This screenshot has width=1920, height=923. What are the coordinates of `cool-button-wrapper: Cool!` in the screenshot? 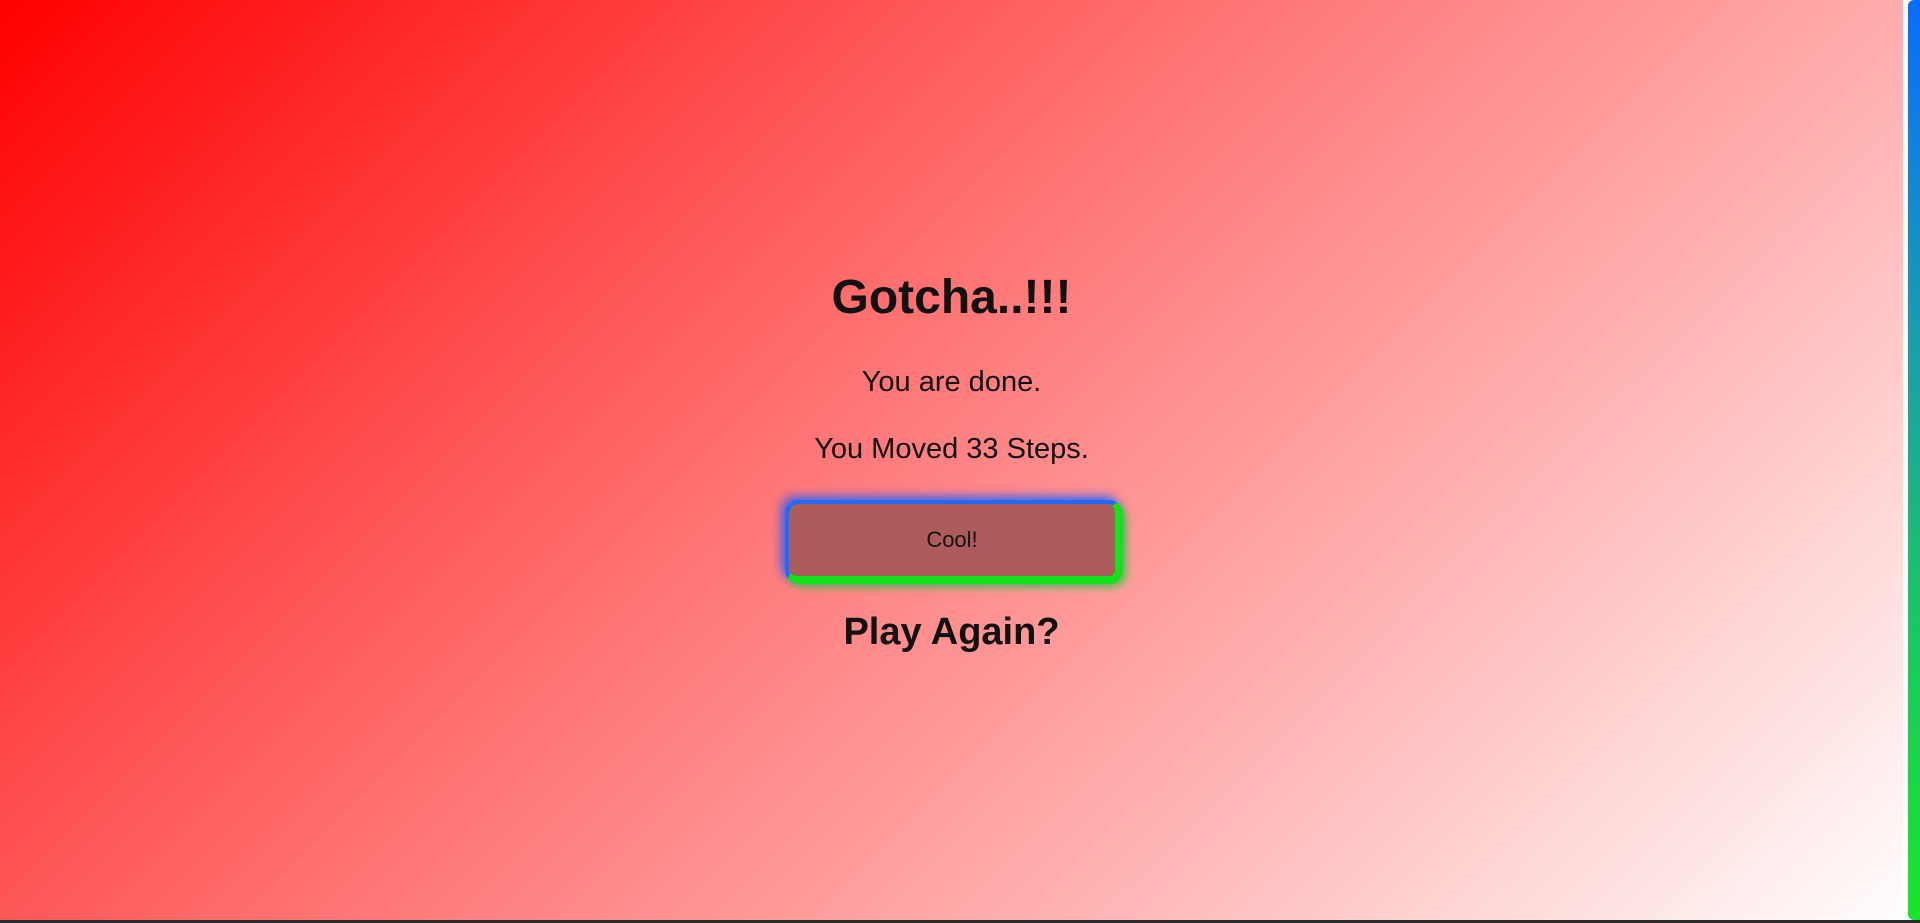 It's located at (954, 542).